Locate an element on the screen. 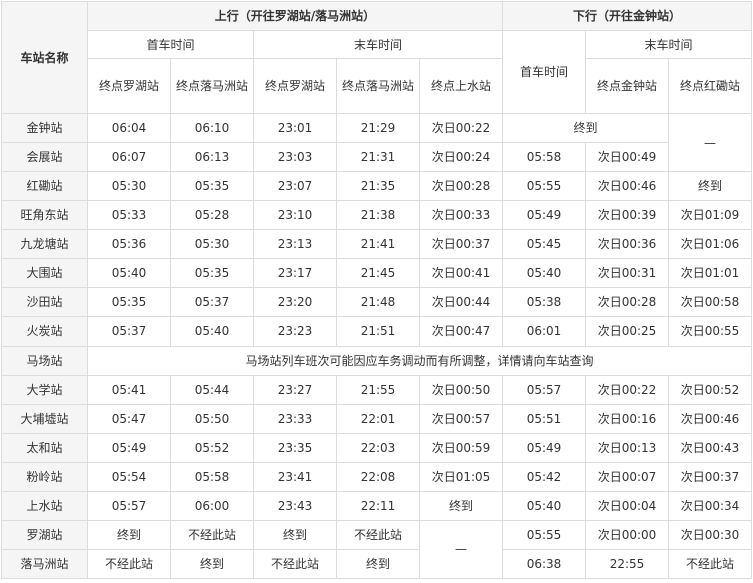  time-cell: 05:47 is located at coordinates (129, 418).